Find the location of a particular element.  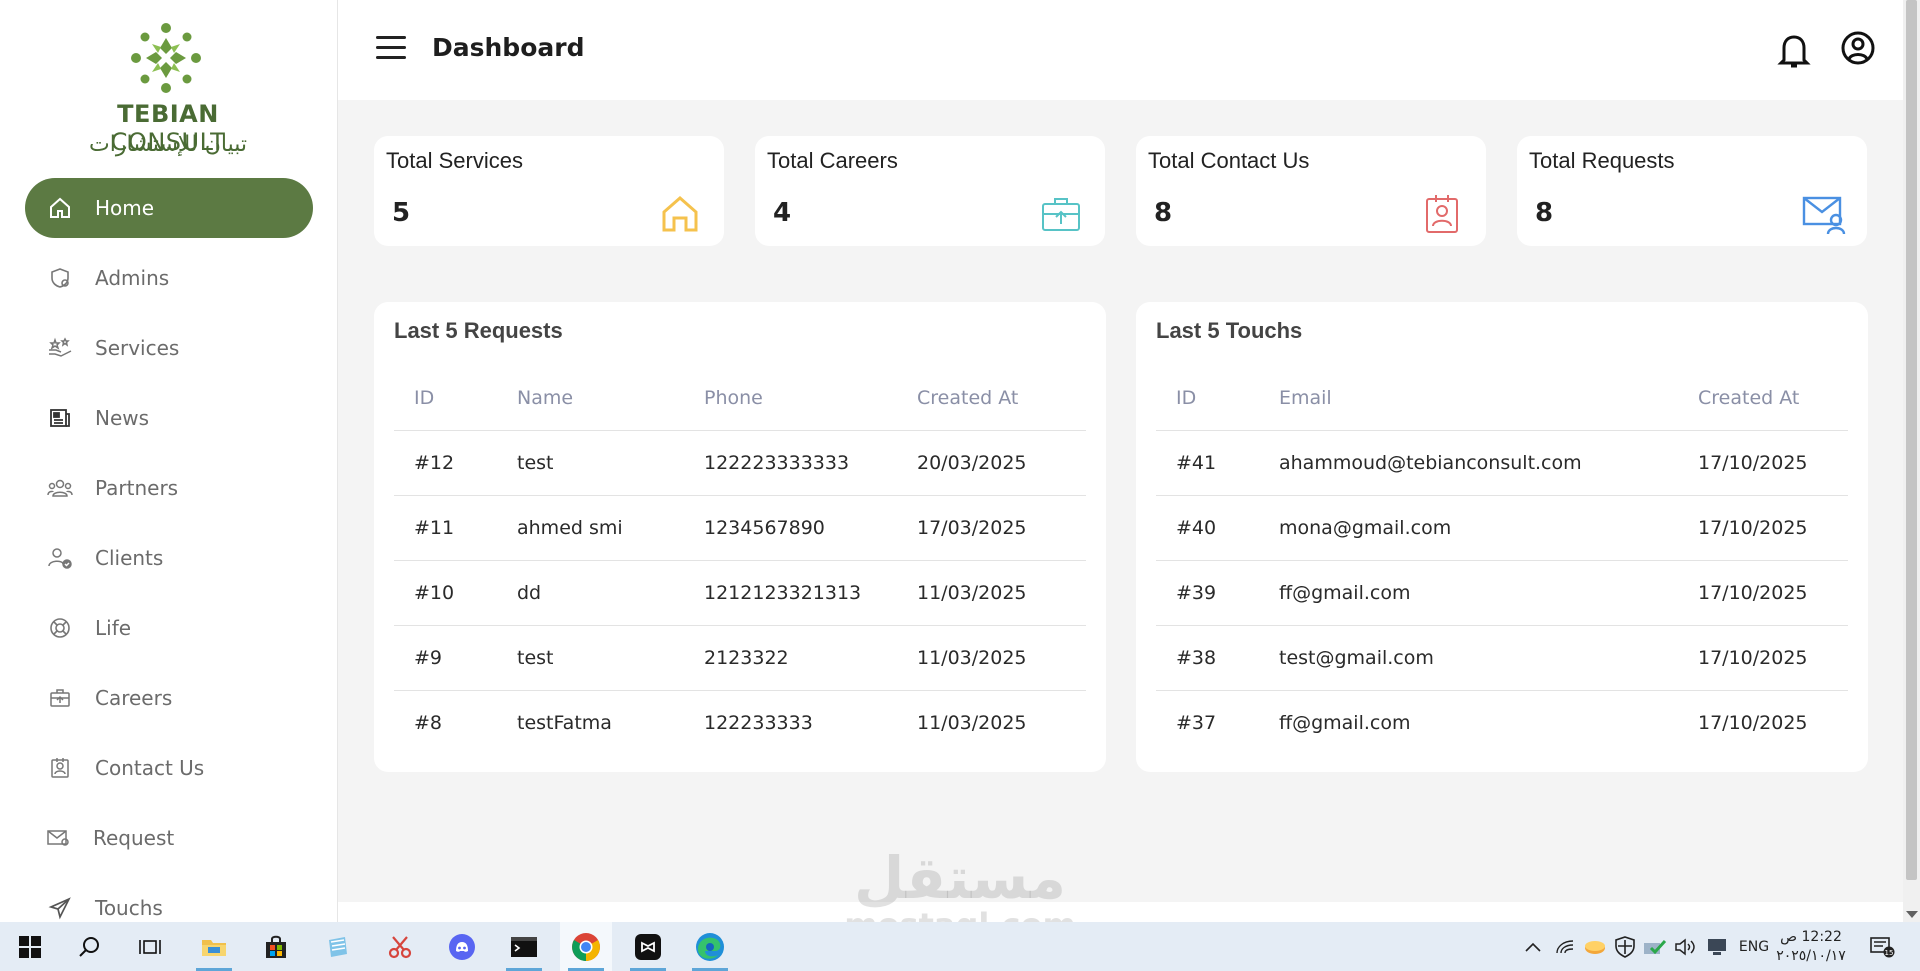

cell-id: #38 is located at coordinates (1207, 658).